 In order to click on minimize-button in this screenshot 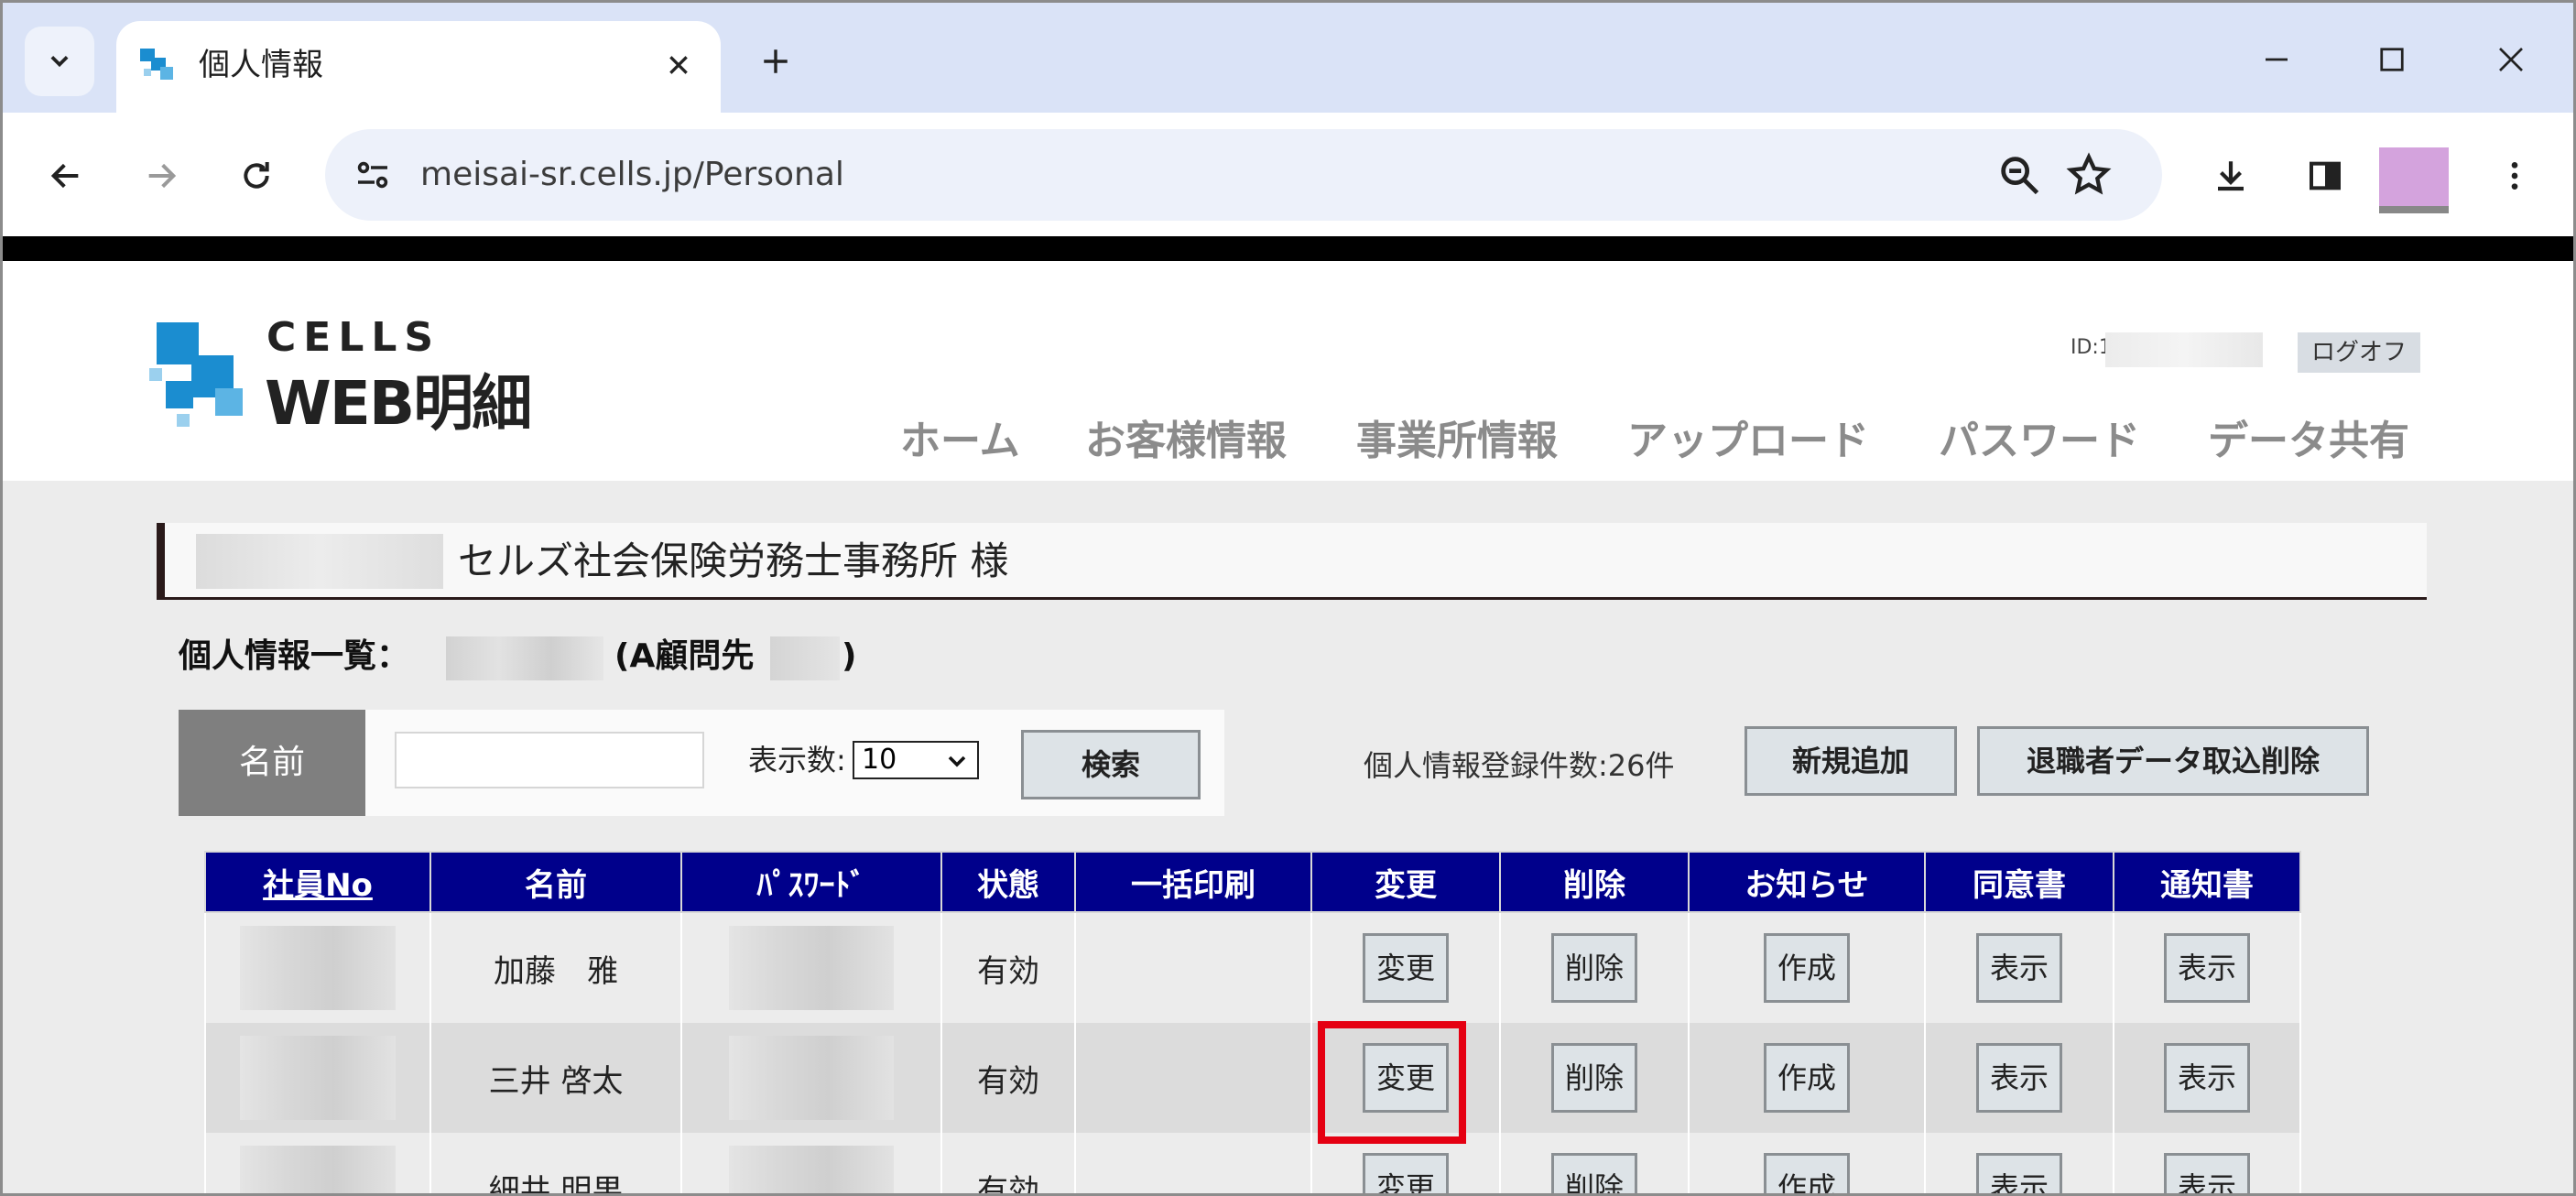, I will do `click(2276, 60)`.